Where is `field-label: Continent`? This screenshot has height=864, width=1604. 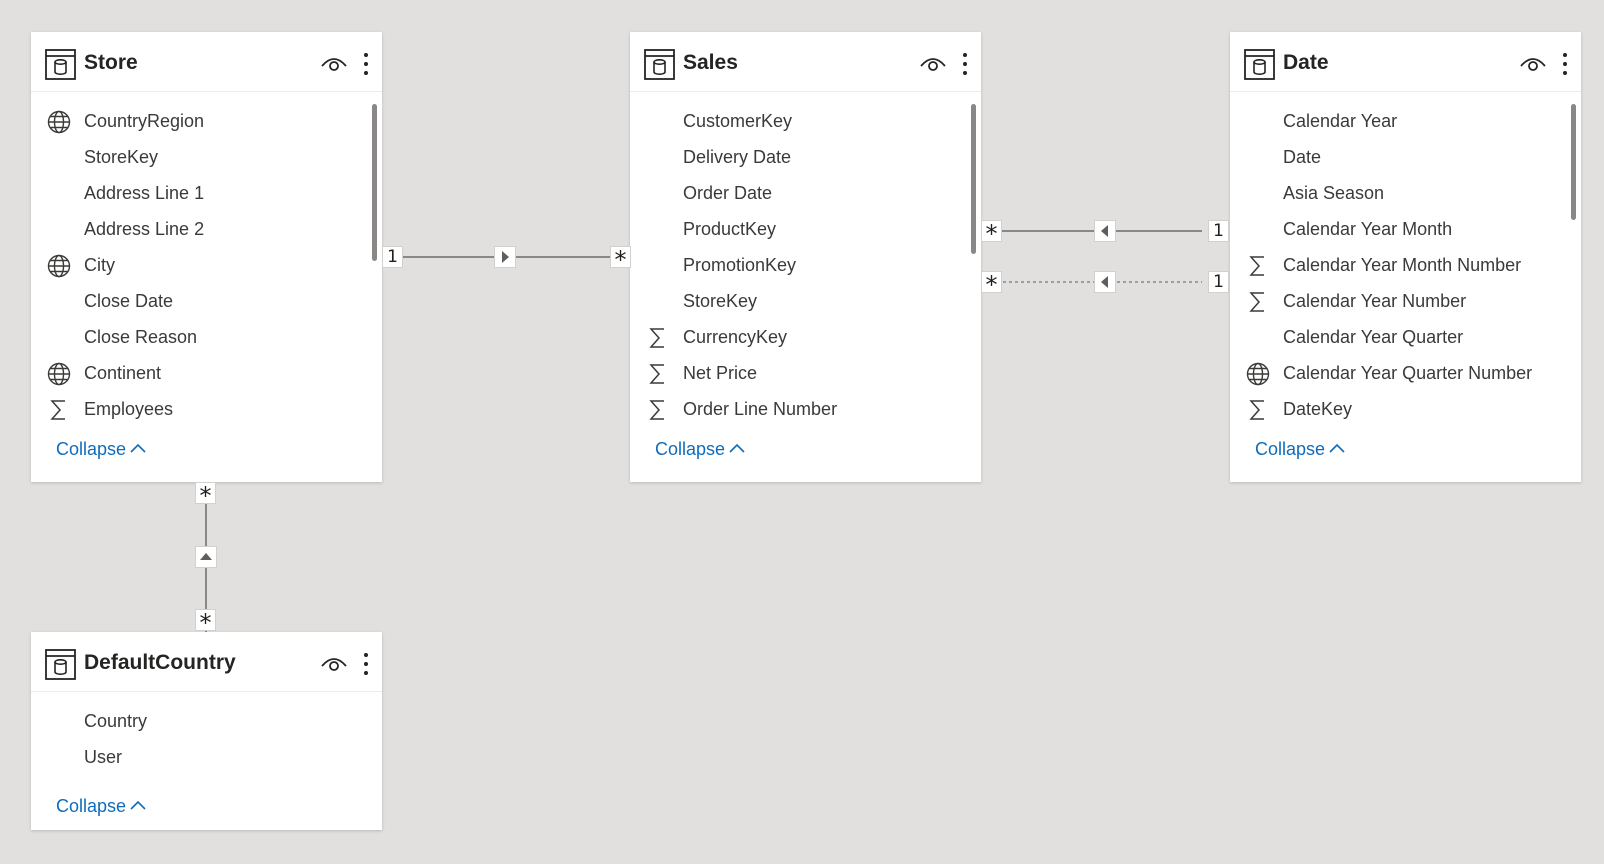 field-label: Continent is located at coordinates (123, 373).